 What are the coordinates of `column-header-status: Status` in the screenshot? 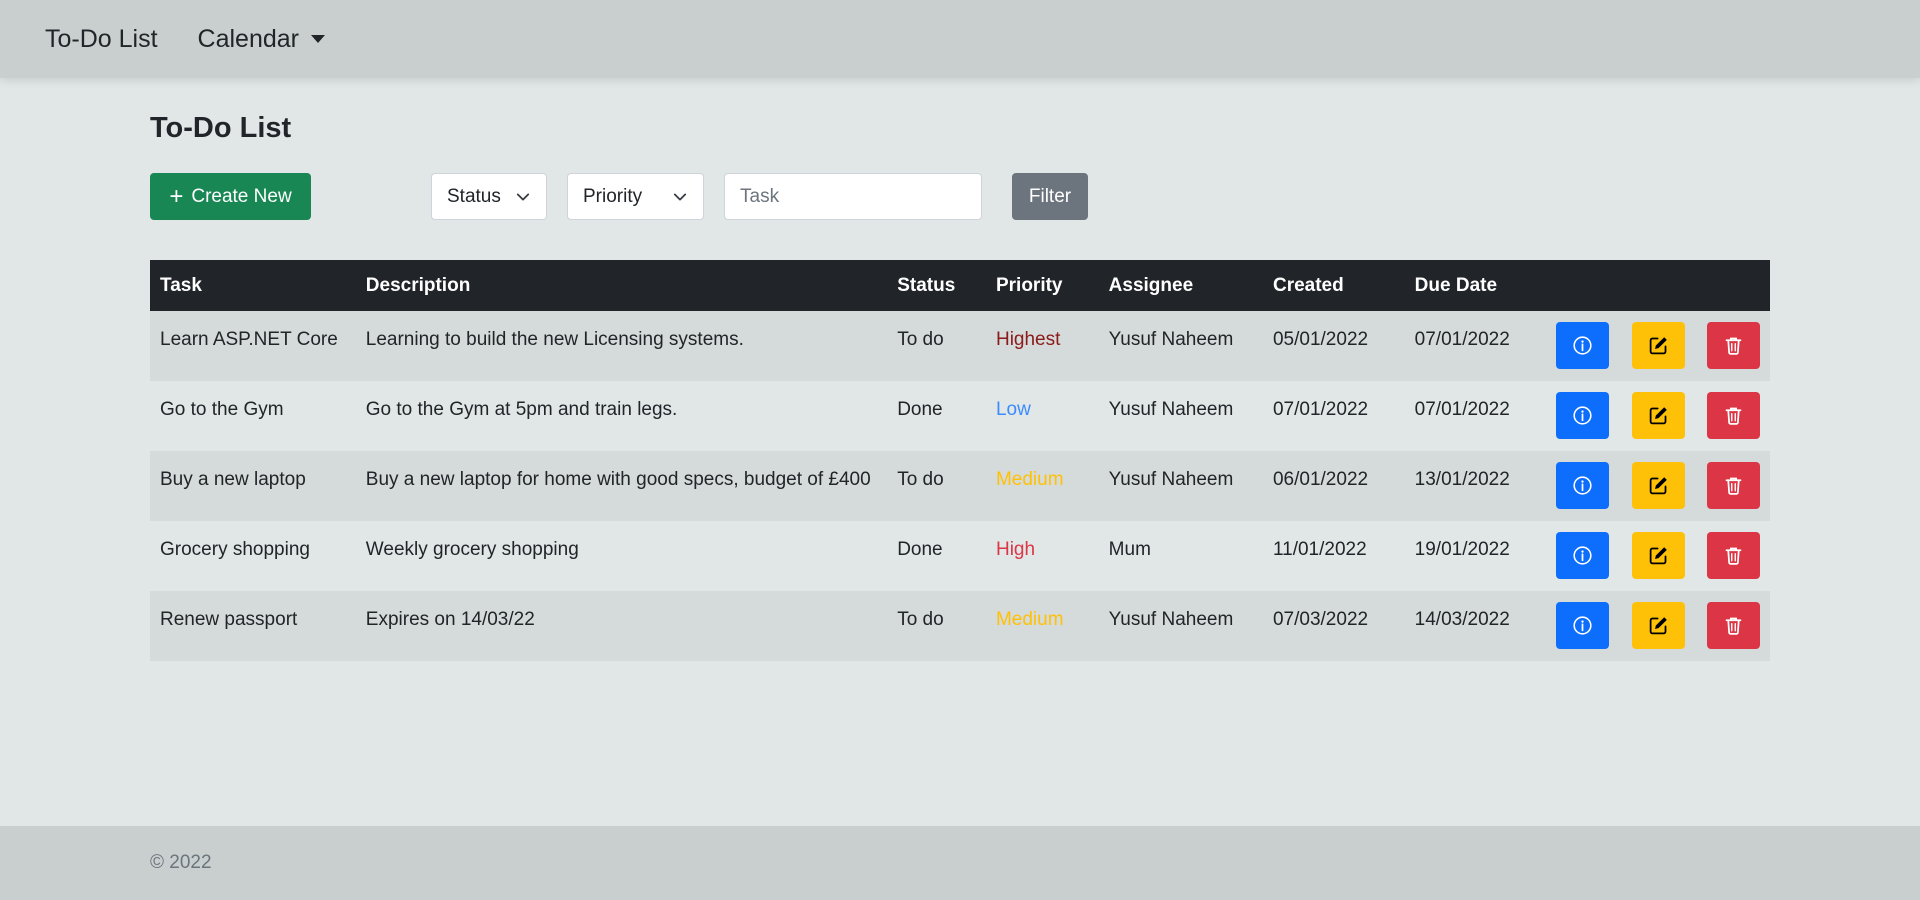 It's located at (936, 285).